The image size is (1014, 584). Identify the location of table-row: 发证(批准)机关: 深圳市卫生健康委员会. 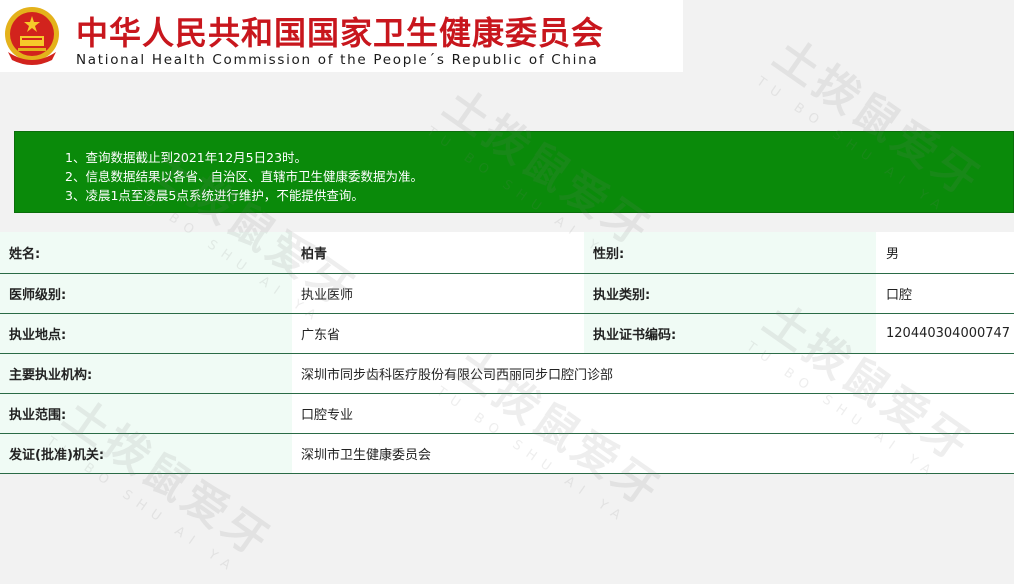
(507, 453).